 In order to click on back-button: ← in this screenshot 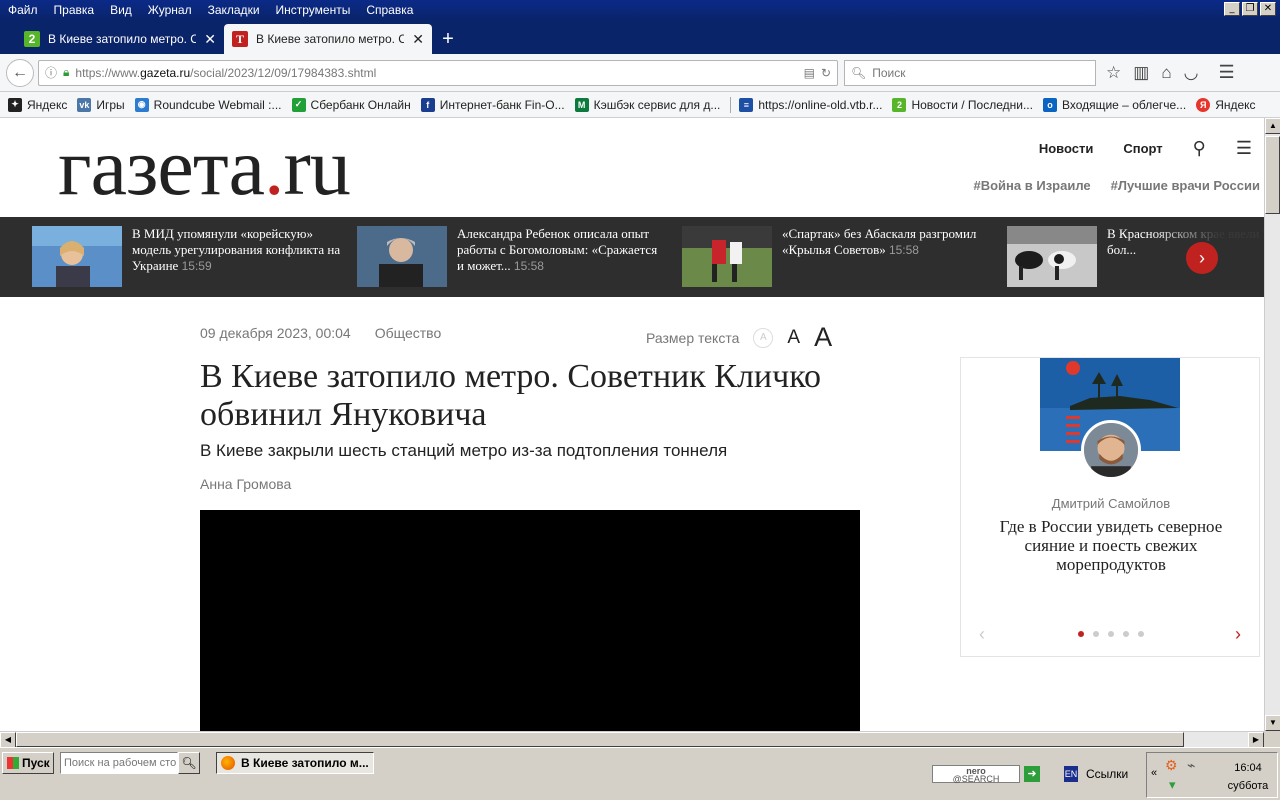, I will do `click(20, 72)`.